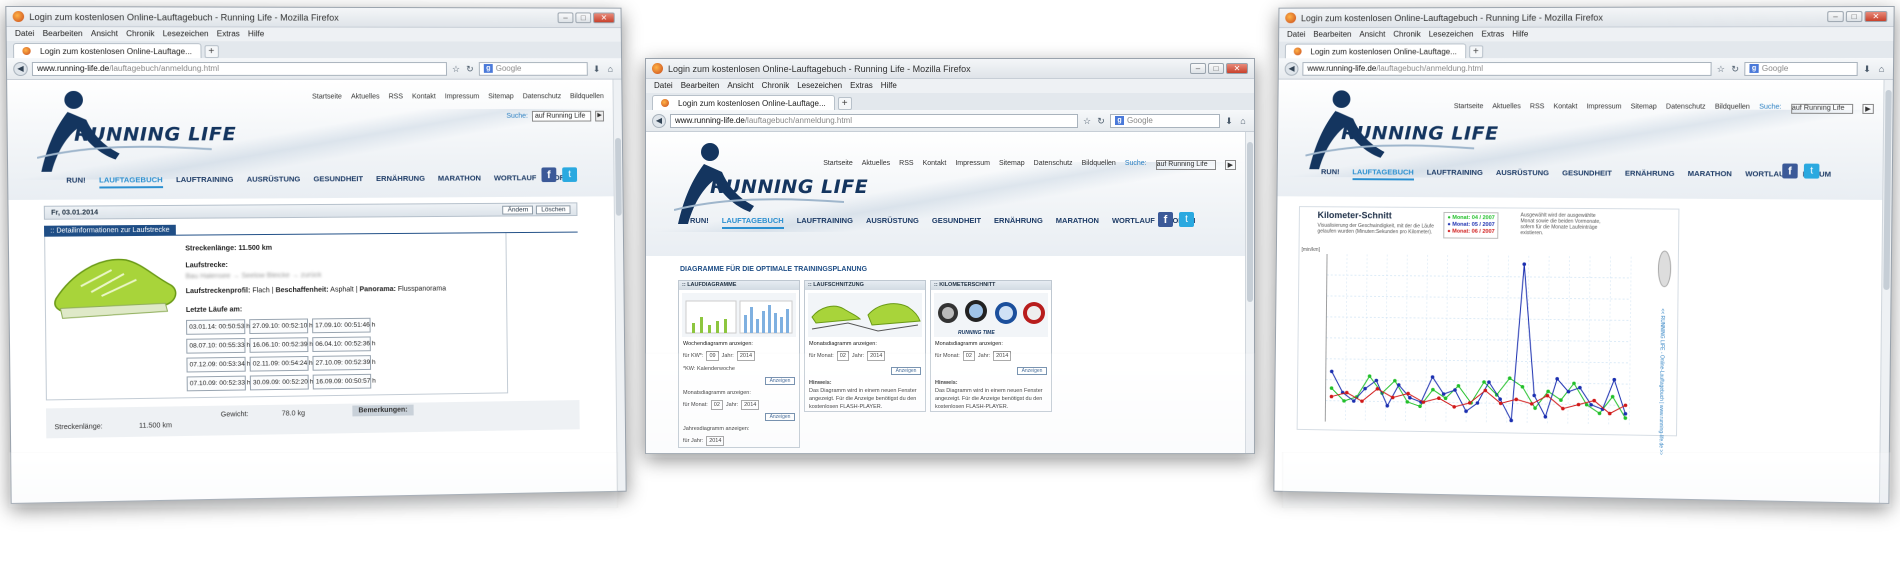 This screenshot has width=1900, height=574. What do you see at coordinates (618, 286) in the screenshot?
I see `page-scrollbar` at bounding box center [618, 286].